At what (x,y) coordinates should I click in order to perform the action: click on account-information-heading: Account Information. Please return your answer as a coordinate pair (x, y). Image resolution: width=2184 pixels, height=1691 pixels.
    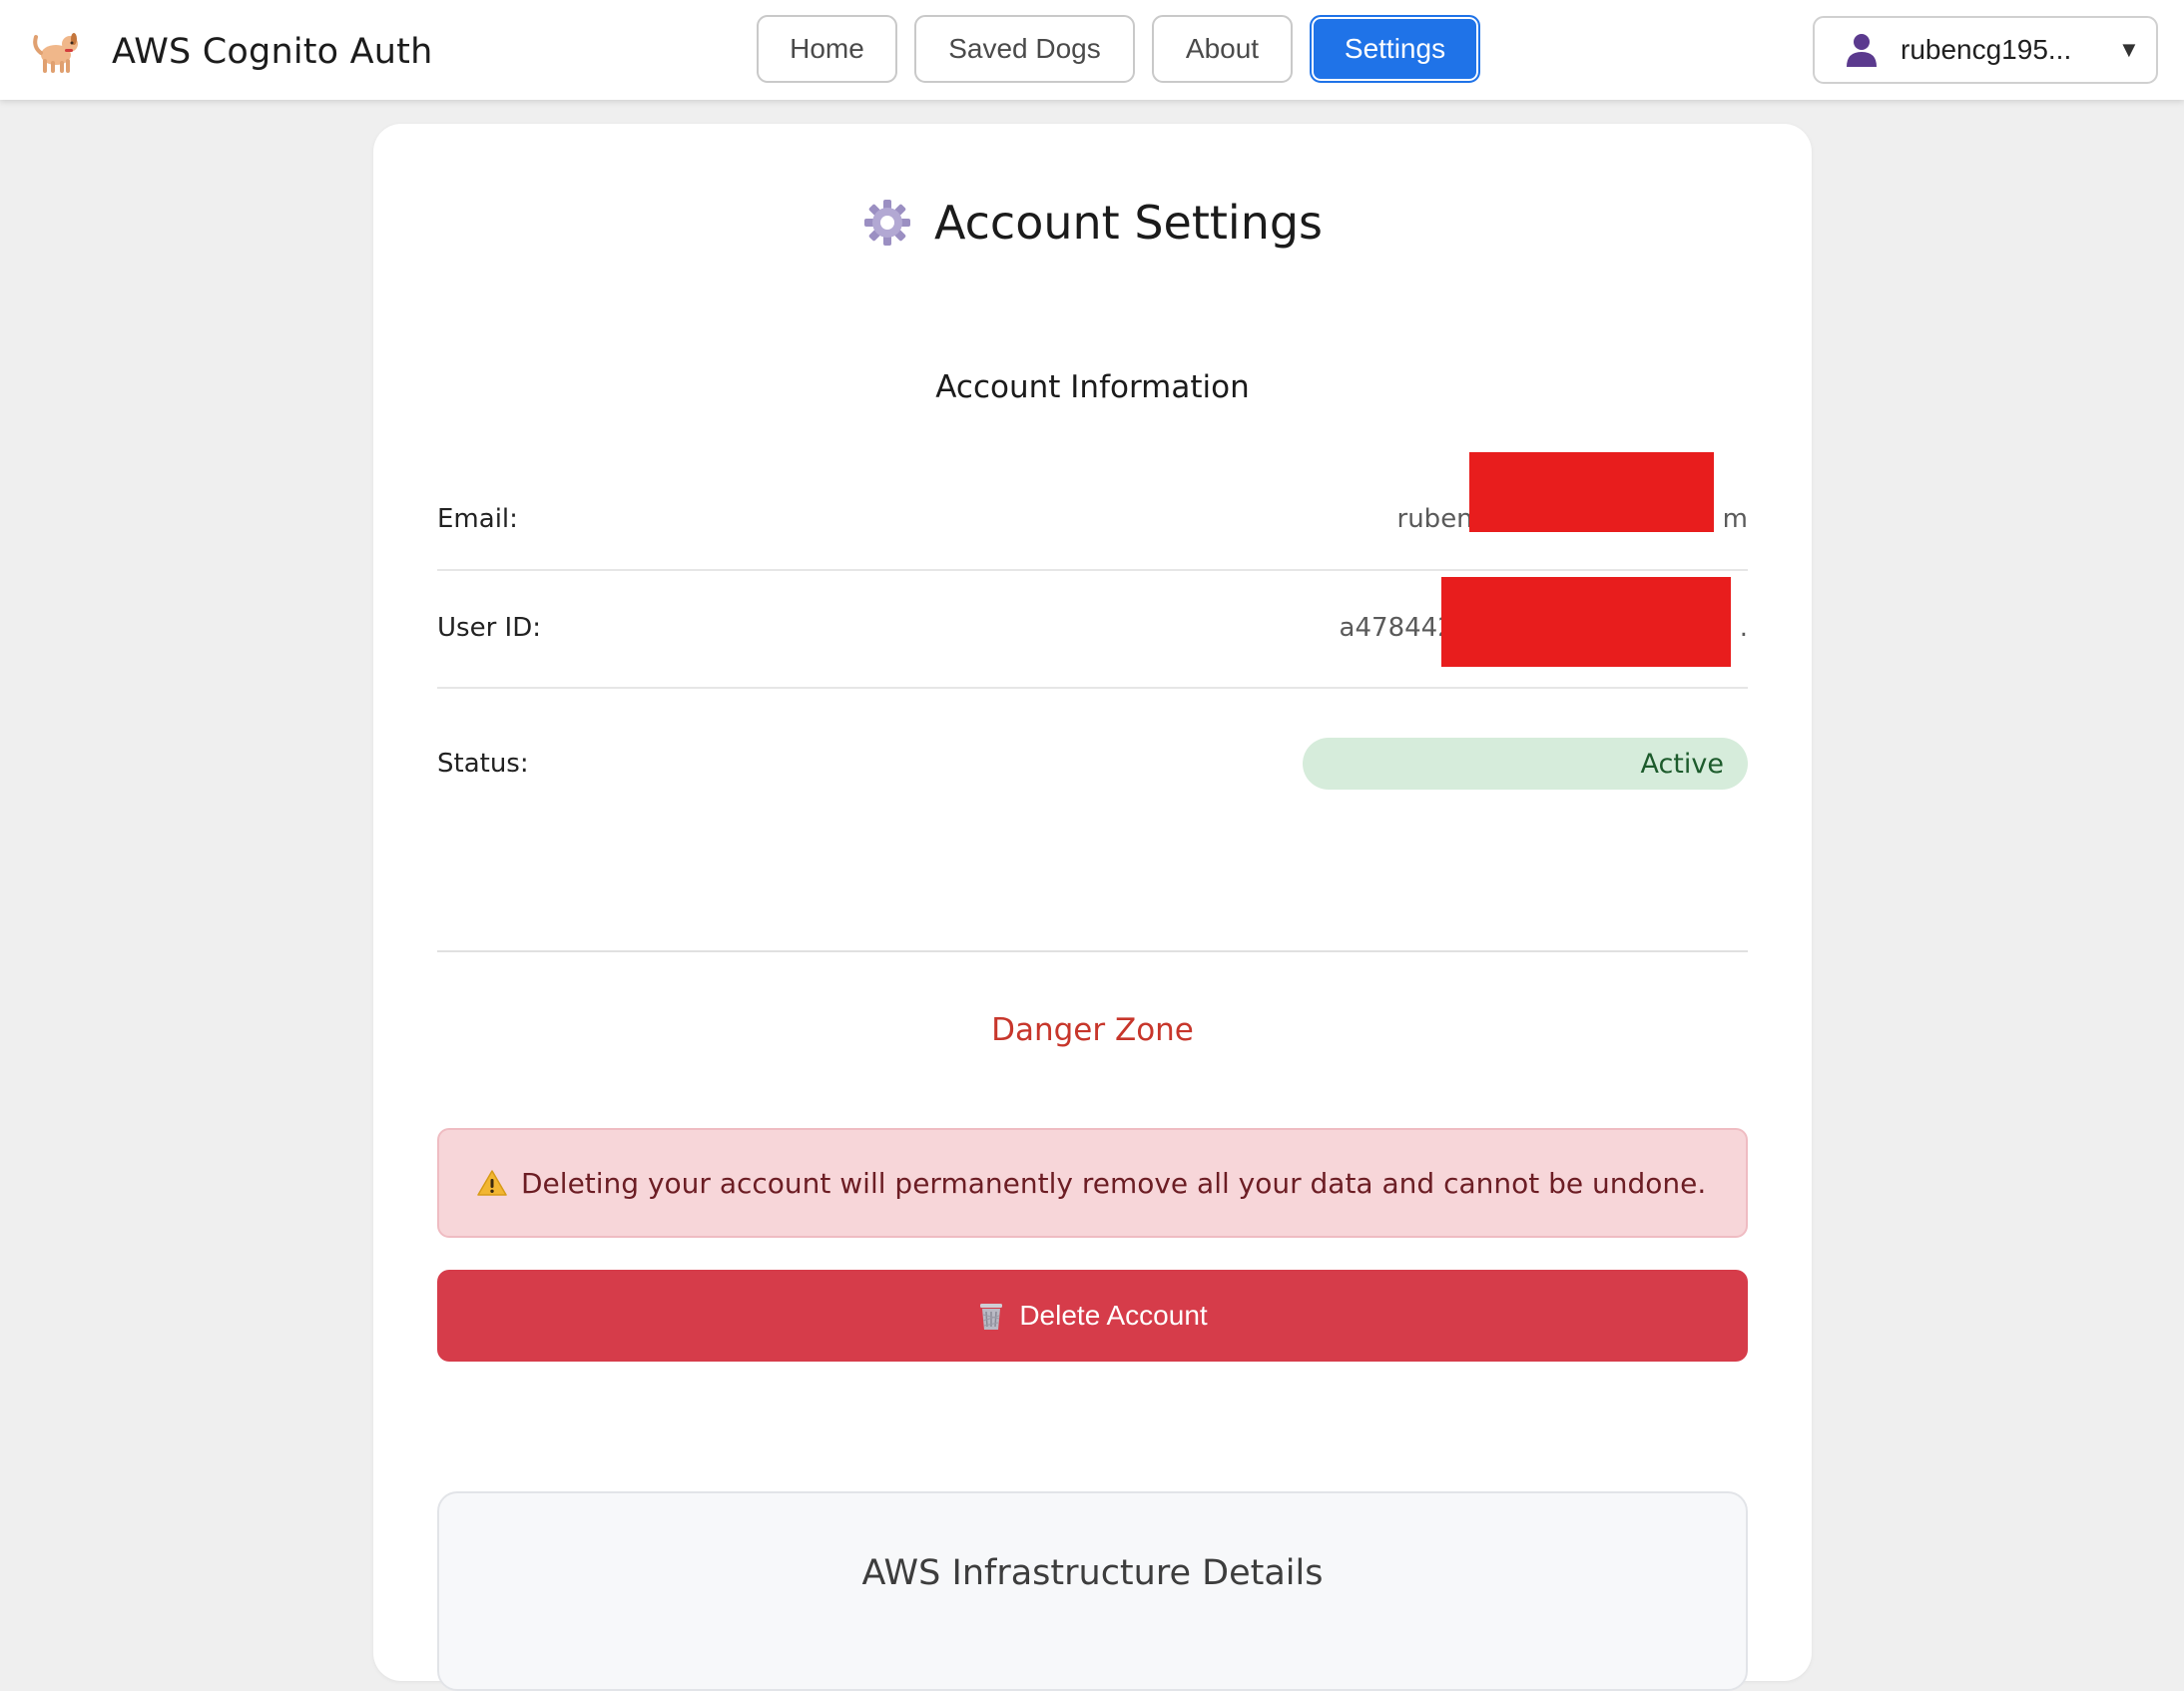
    Looking at the image, I should click on (1092, 387).